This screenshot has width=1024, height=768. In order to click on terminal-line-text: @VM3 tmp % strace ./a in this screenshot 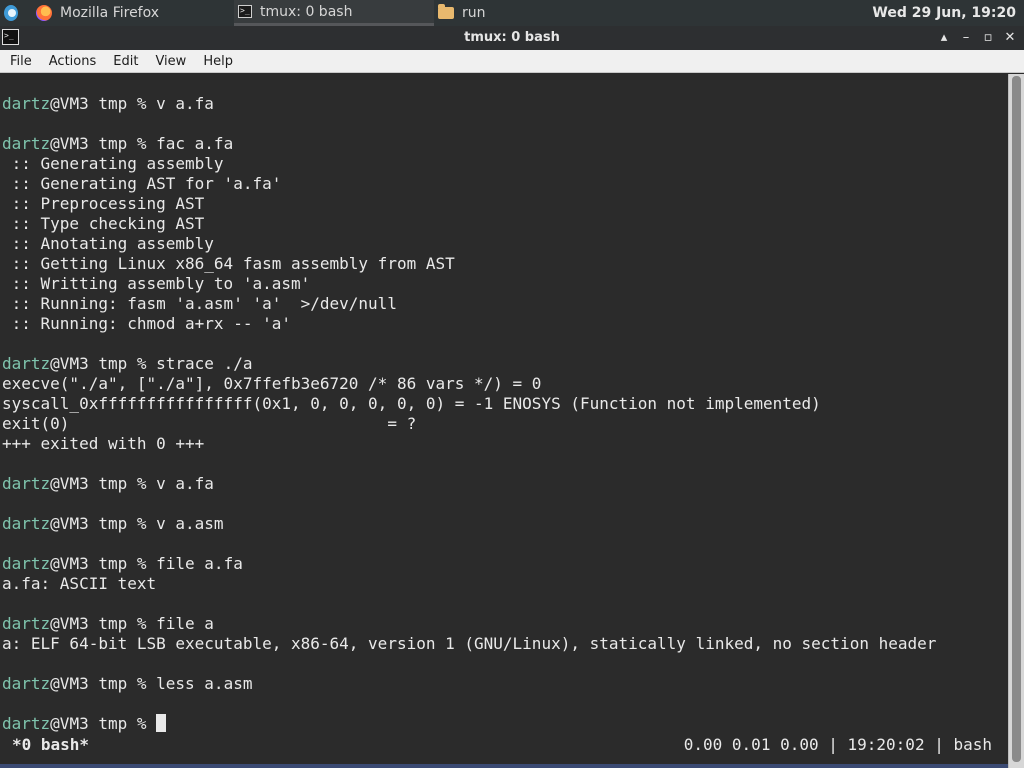, I will do `click(151, 363)`.